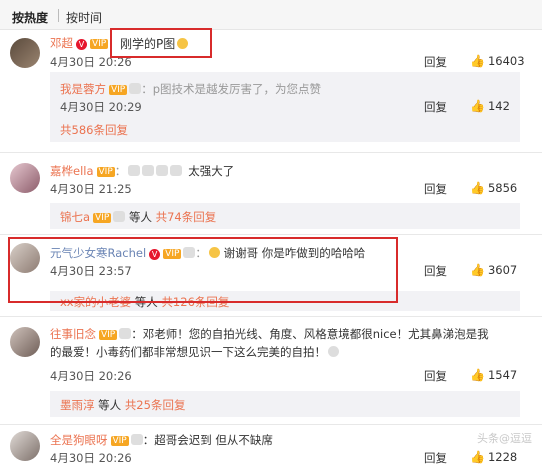 Image resolution: width=542 pixels, height=466 pixels. I want to click on username: 嘉桦ella, so click(72, 171).